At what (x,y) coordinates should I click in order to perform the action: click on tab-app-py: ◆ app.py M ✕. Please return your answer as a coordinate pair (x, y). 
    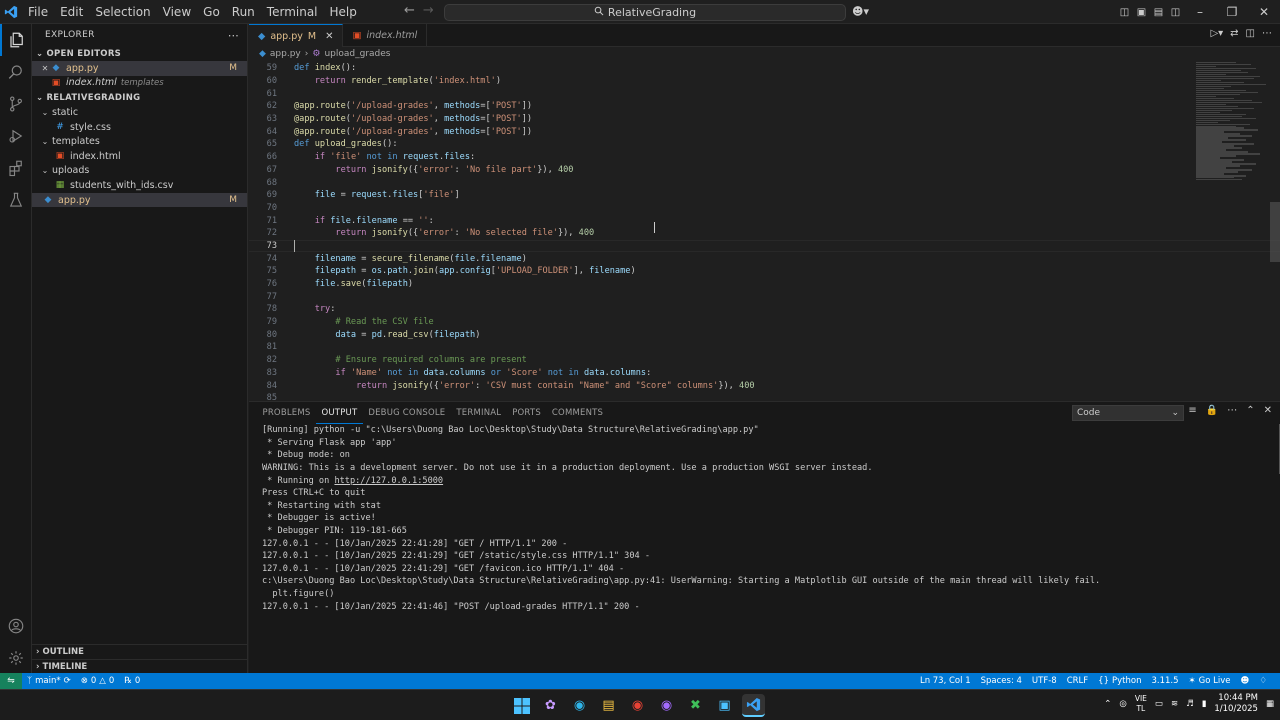
    Looking at the image, I should click on (296, 35).